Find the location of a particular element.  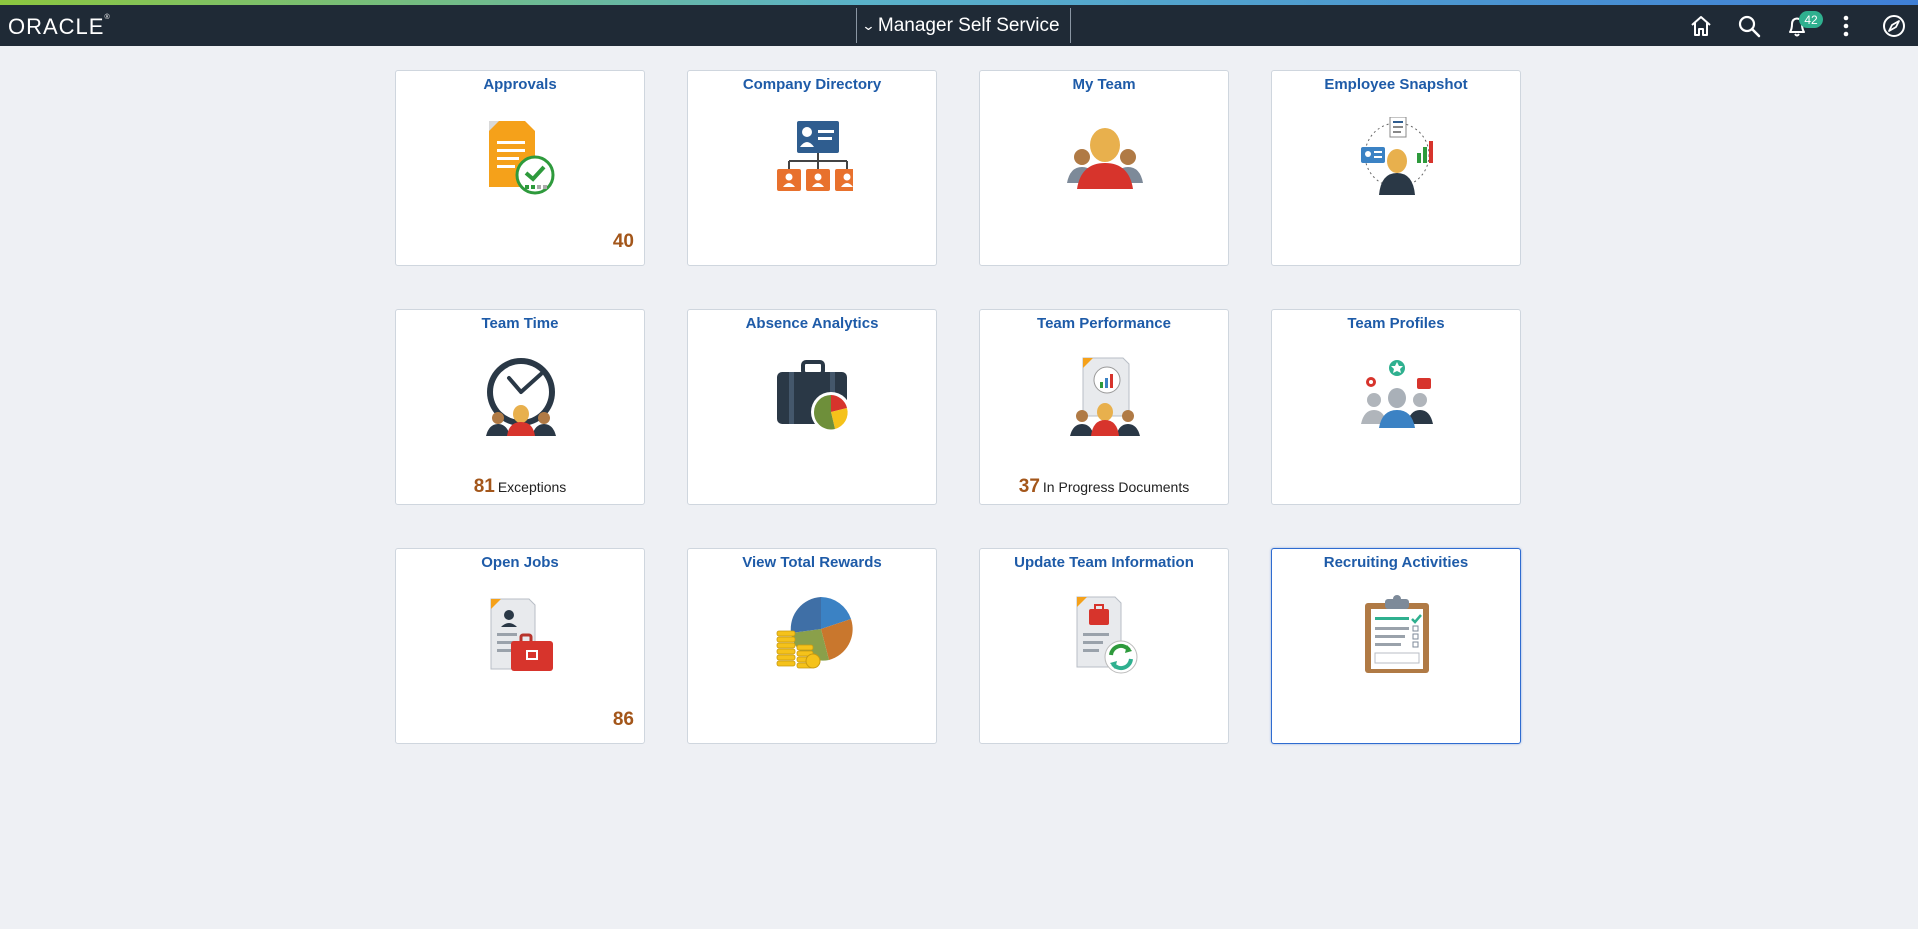

tile-team-performance: Team Performance 37 In Progress Documents is located at coordinates (1104, 407).